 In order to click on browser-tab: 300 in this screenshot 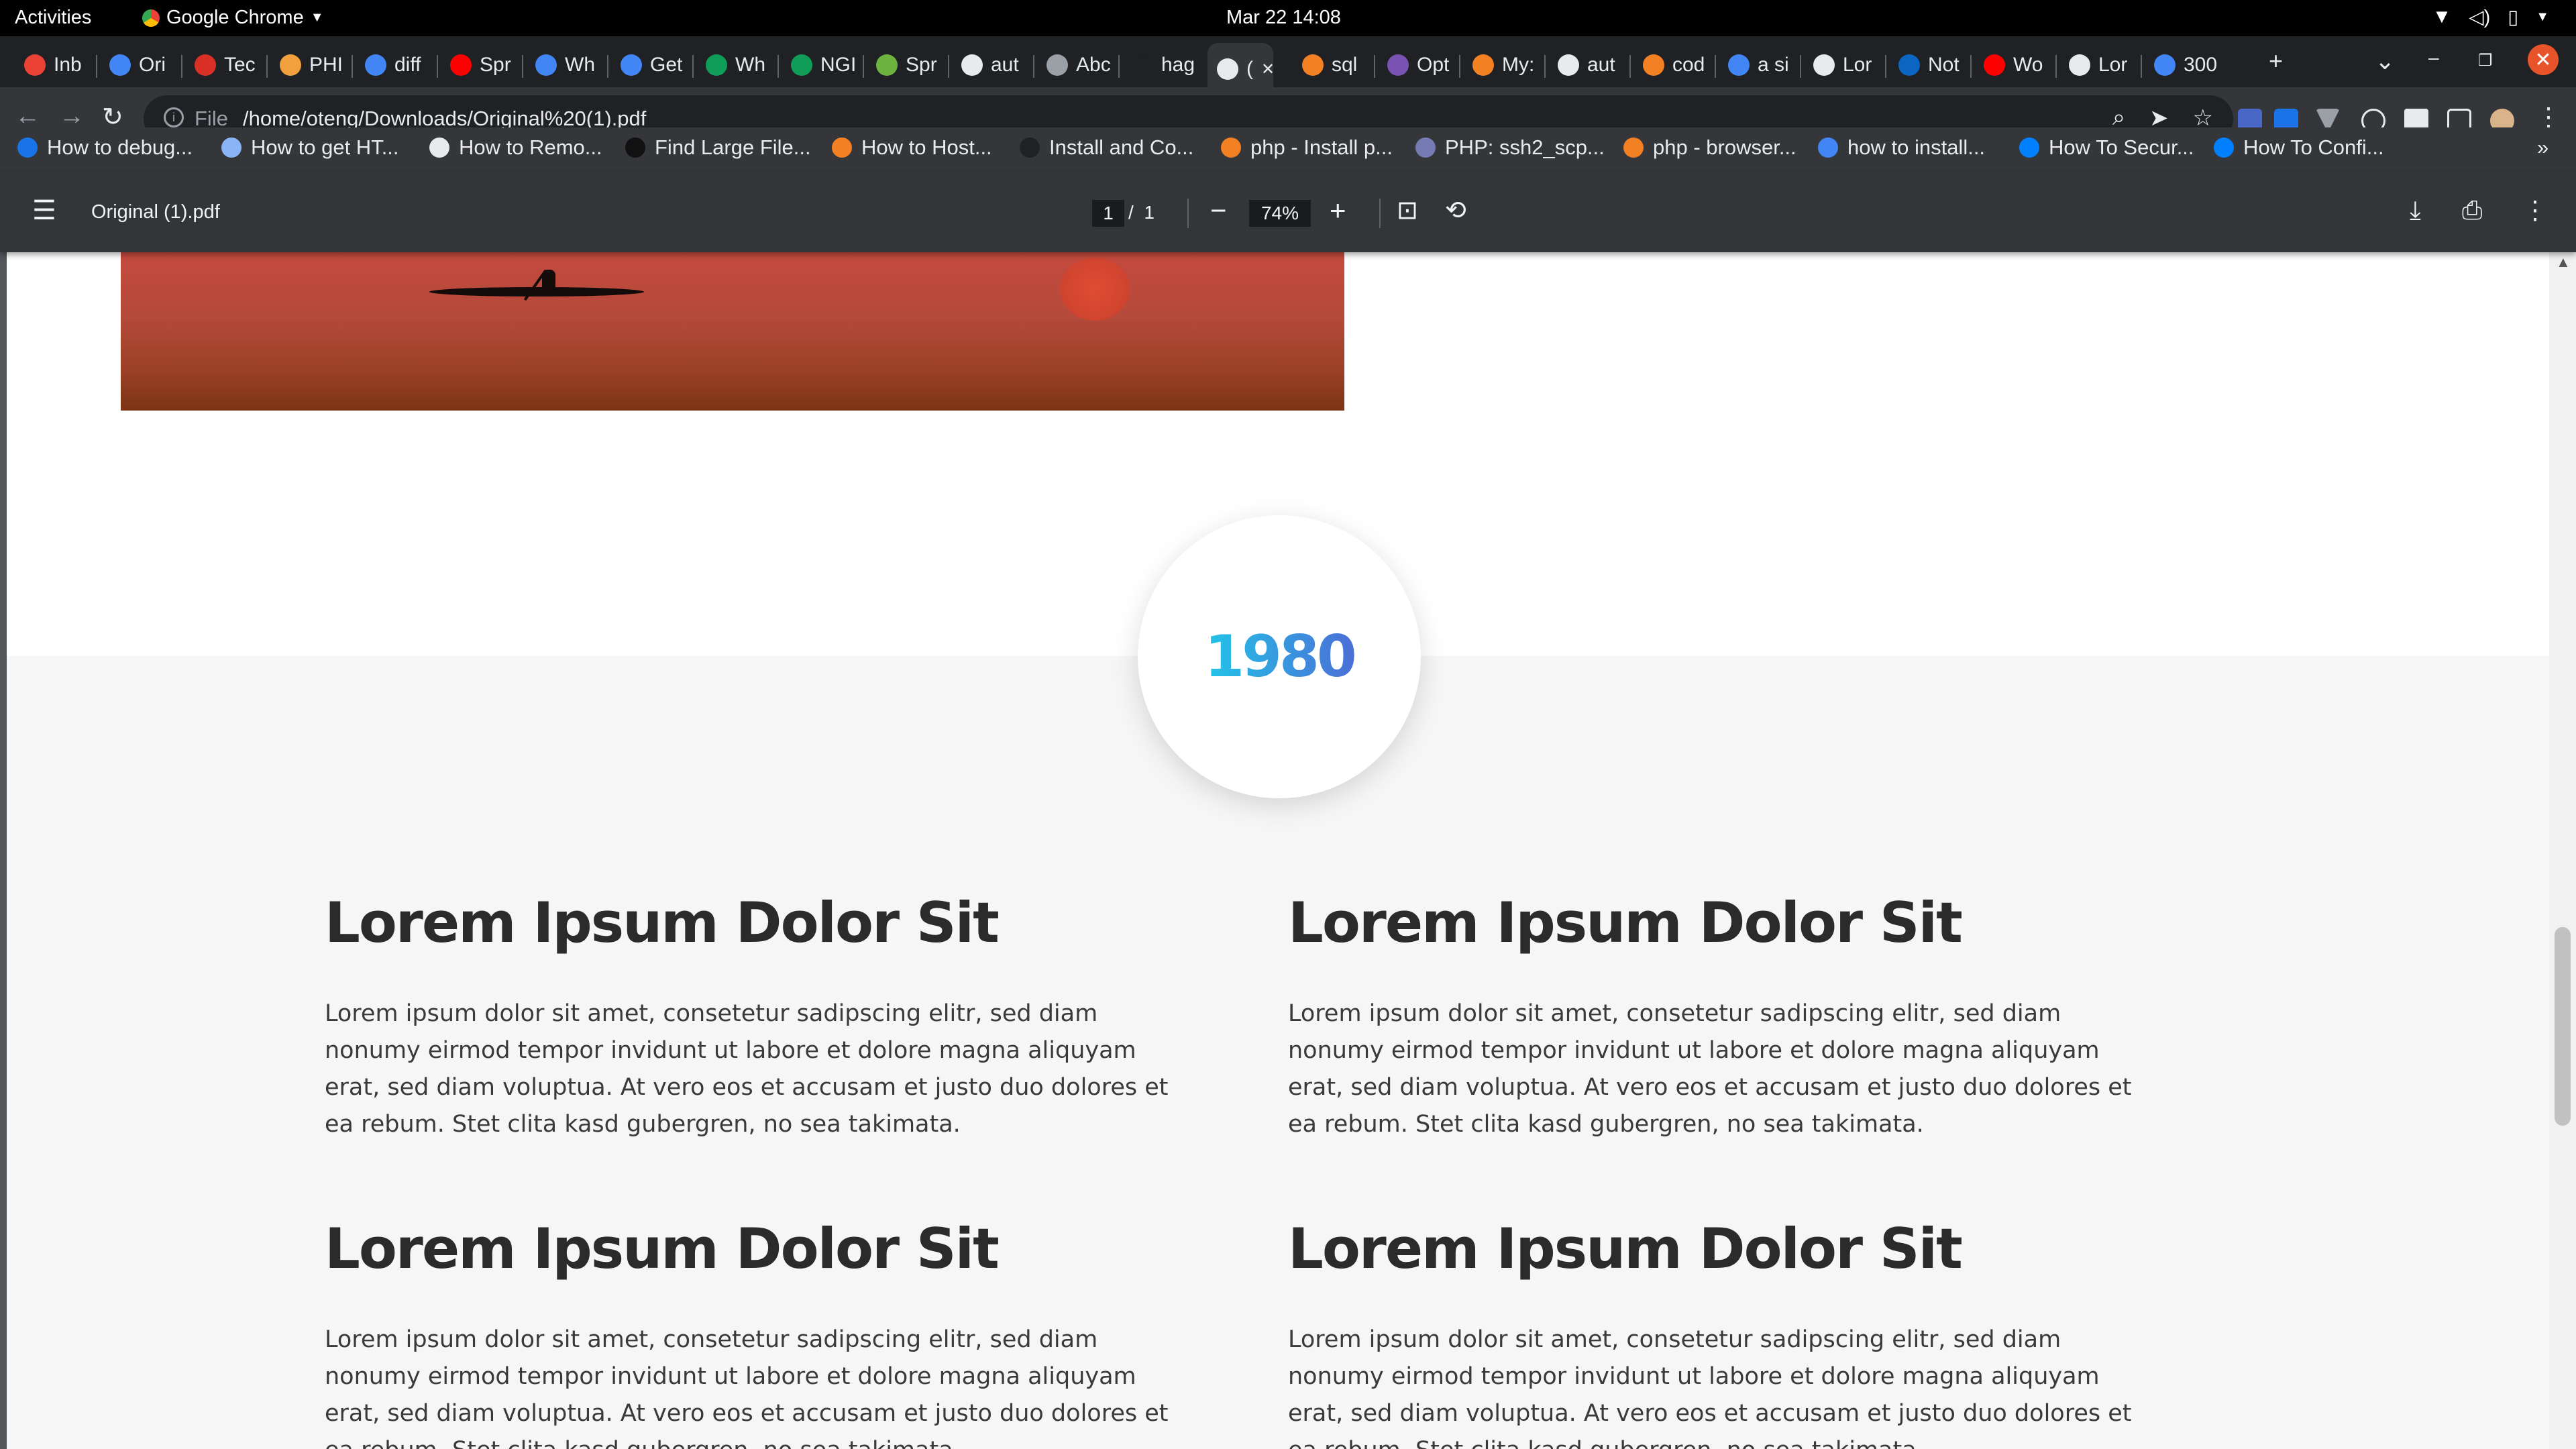, I will do `click(2184, 65)`.